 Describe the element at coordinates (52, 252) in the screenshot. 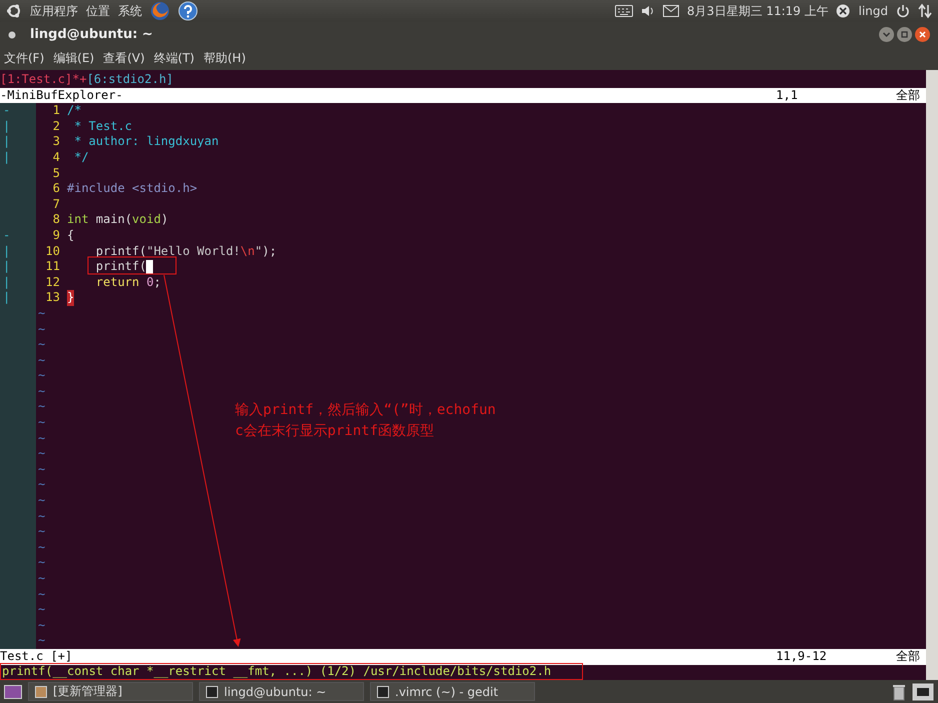

I see `line-number: 10` at that location.